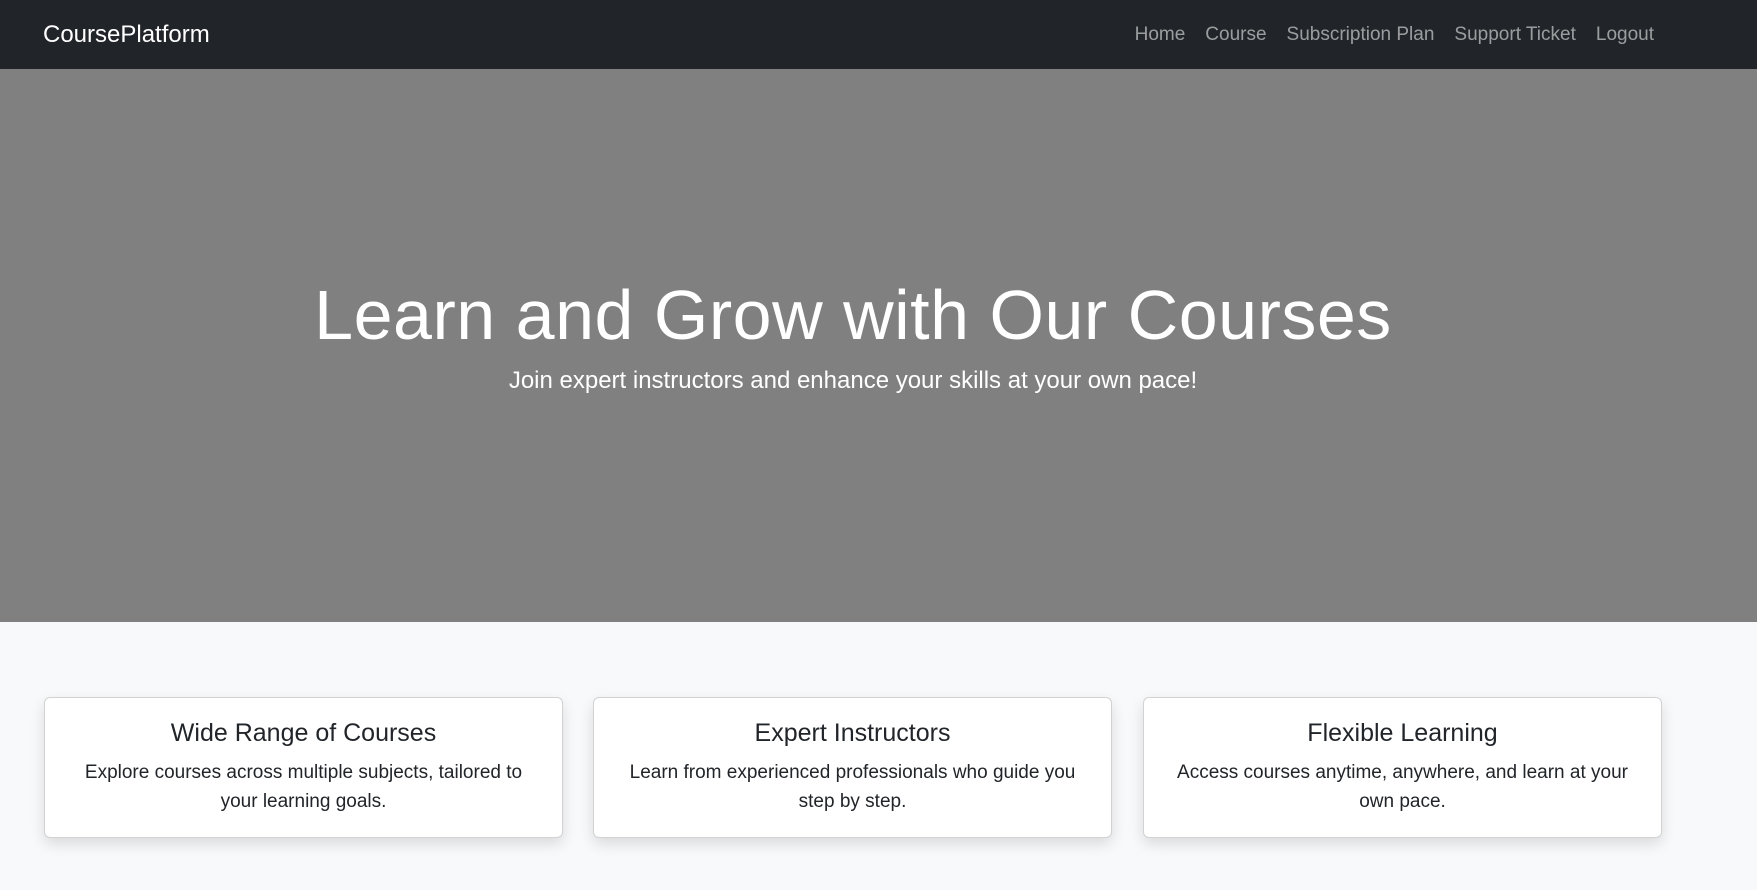  I want to click on nav-link-logout: Logout, so click(1620, 34).